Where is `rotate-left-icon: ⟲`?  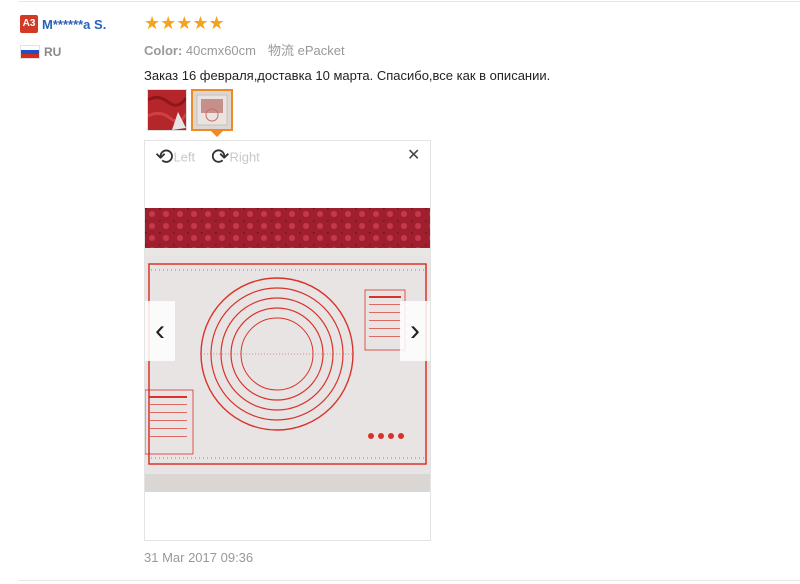 rotate-left-icon: ⟲ is located at coordinates (164, 156).